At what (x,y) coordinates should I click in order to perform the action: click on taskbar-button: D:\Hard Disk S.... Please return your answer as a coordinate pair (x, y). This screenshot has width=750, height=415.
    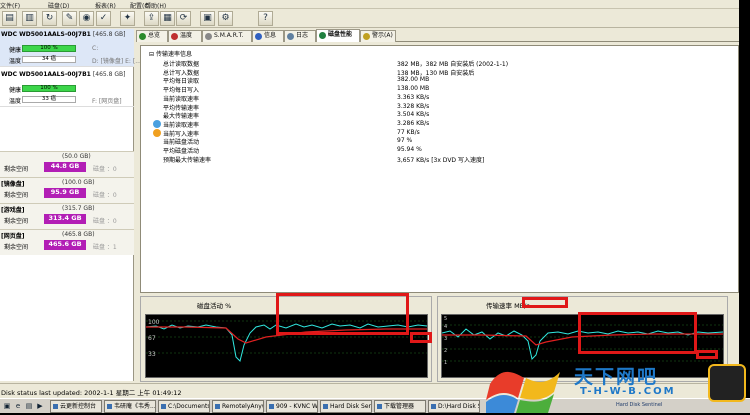
    Looking at the image, I should click on (454, 406).